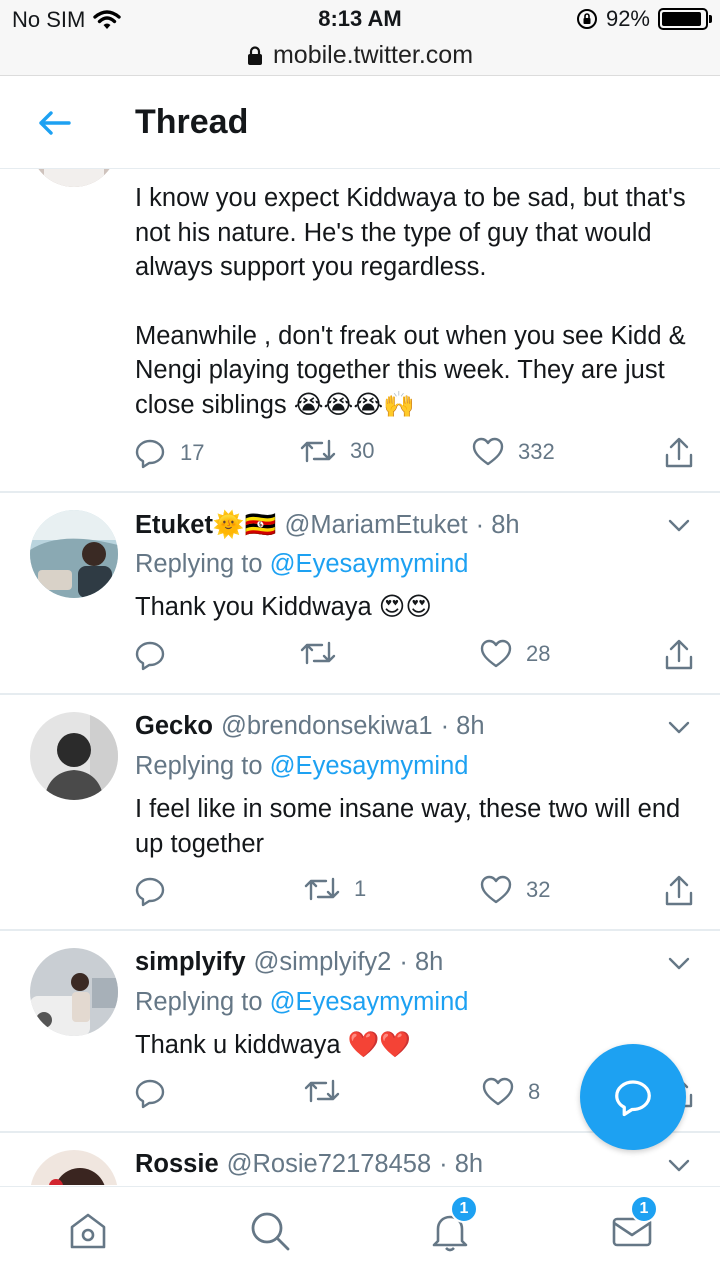 The width and height of the screenshot is (720, 1280). I want to click on like-button: 28, so click(515, 654).